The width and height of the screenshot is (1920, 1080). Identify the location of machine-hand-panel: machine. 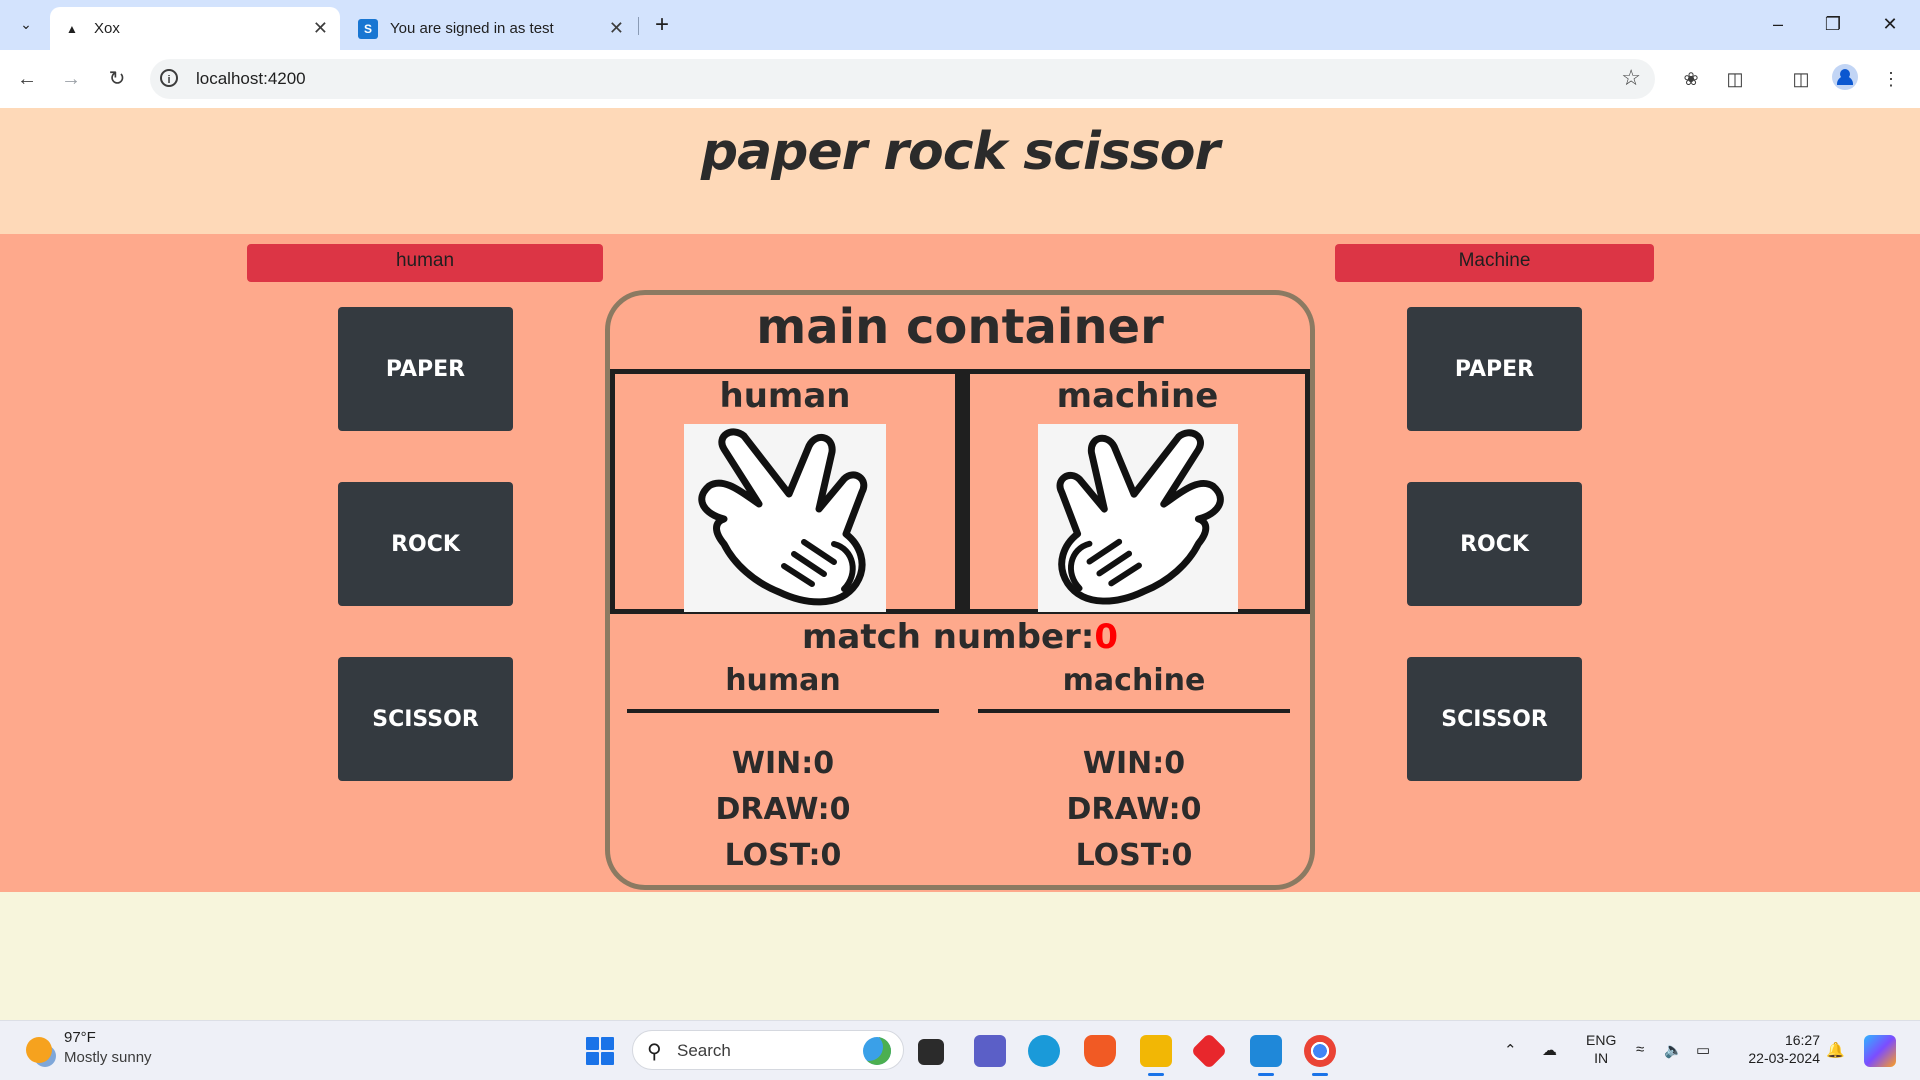
(1135, 491).